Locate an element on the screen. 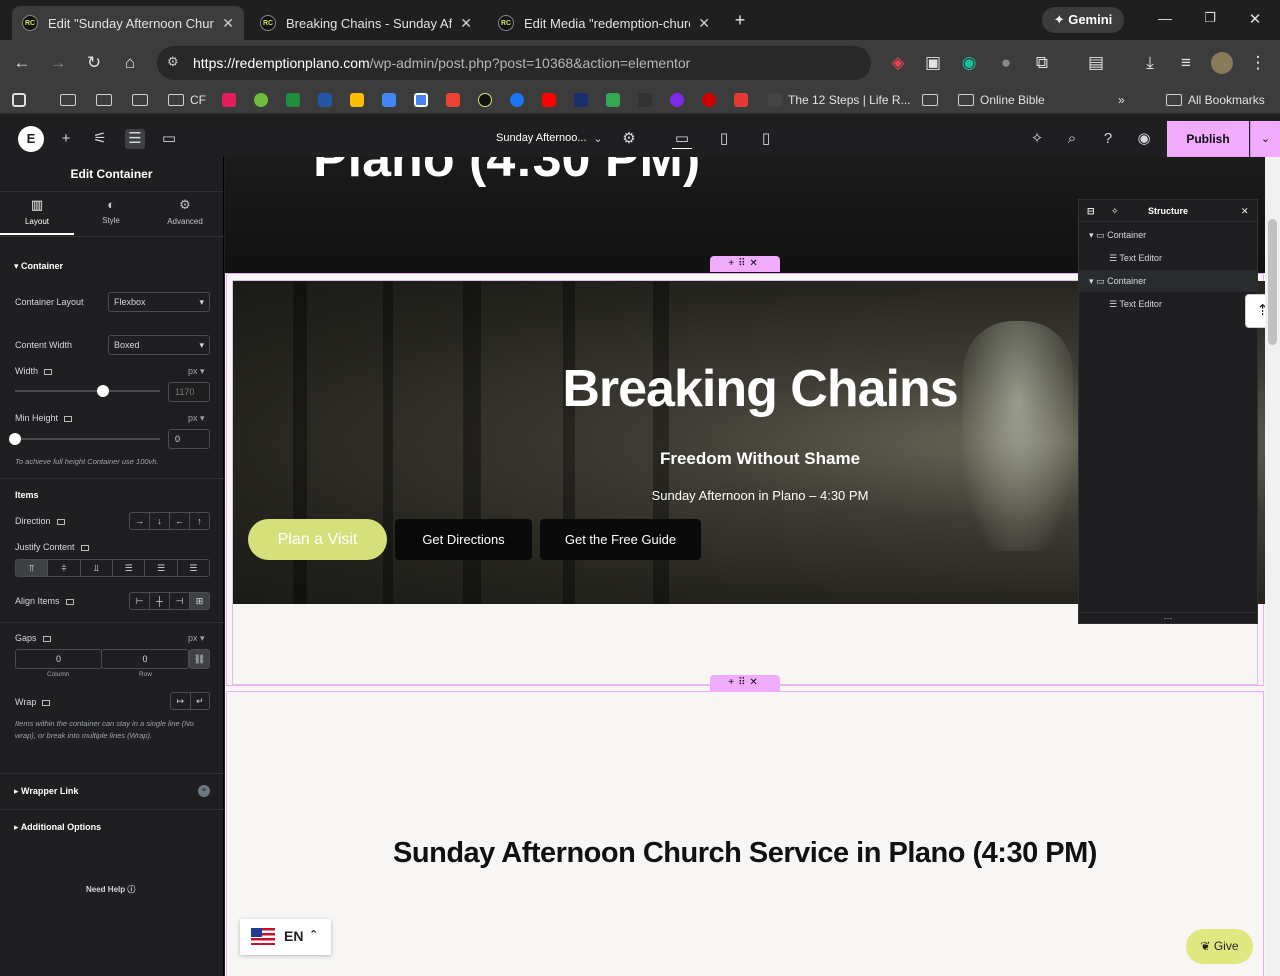 The width and height of the screenshot is (1280, 976). grammarly-icon: ◉ is located at coordinates (969, 63).